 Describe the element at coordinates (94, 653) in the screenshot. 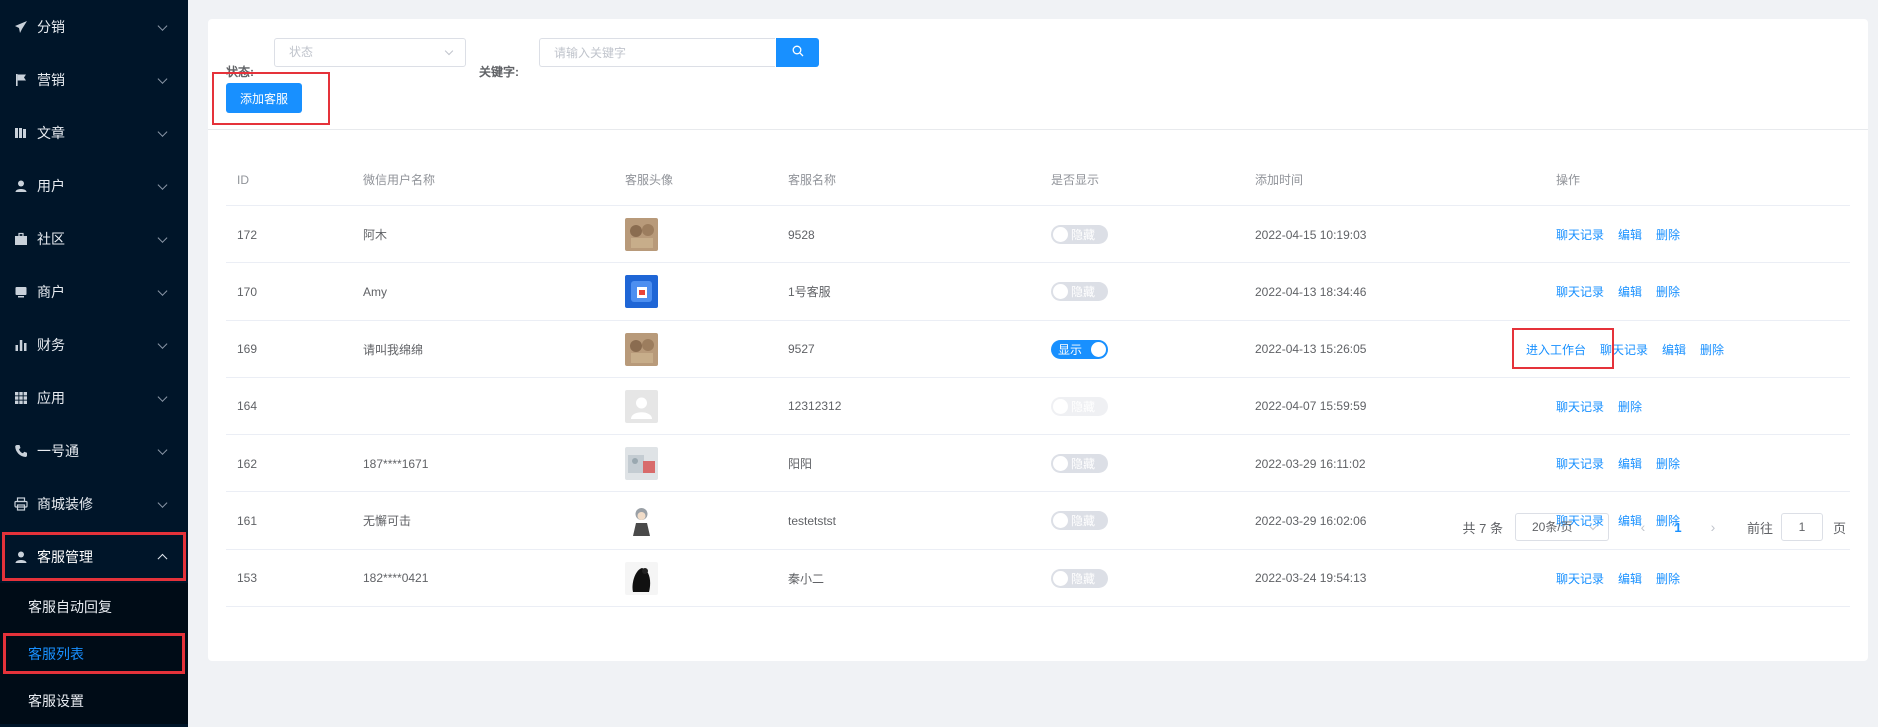

I see `submenu-item-service-list: 客服列表` at that location.